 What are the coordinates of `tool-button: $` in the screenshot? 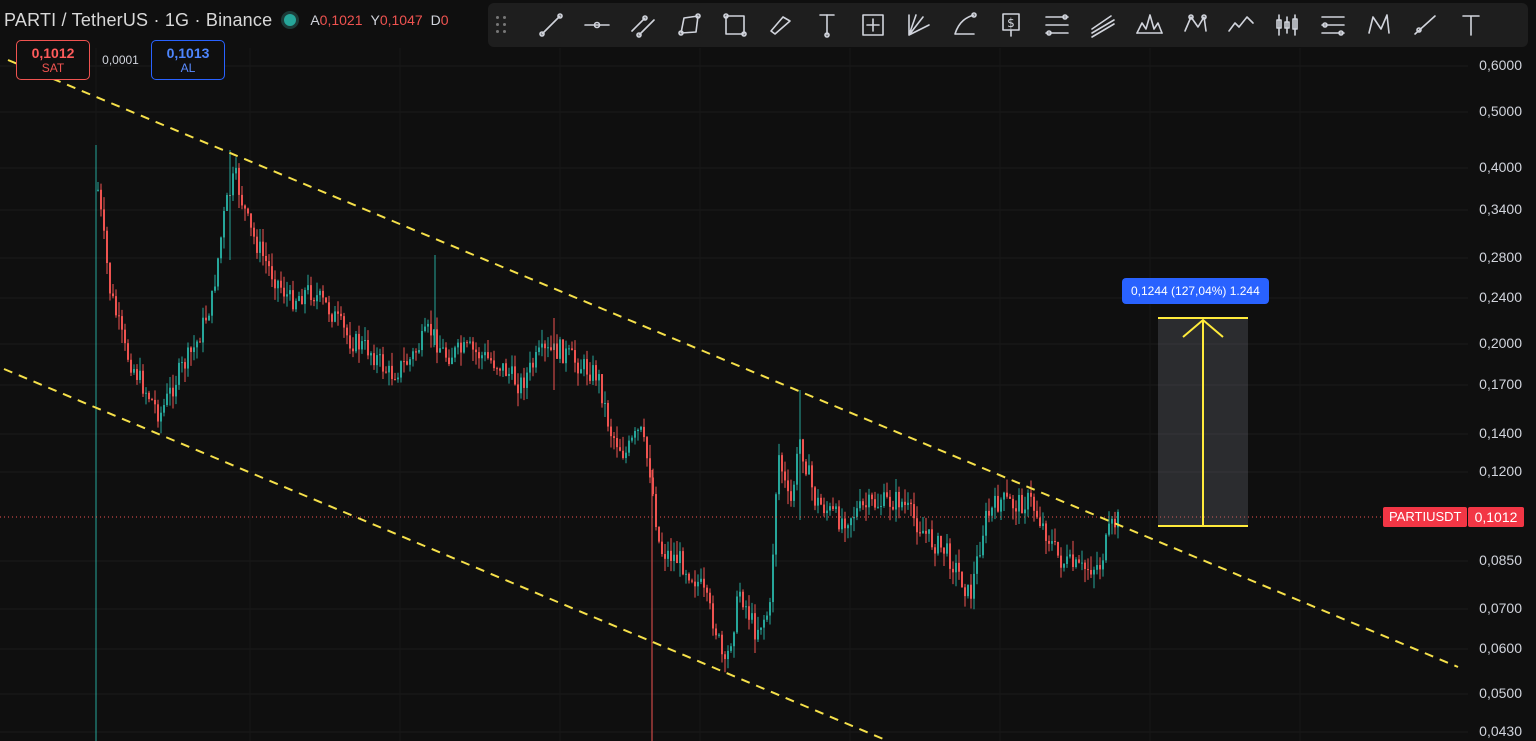 It's located at (1011, 25).